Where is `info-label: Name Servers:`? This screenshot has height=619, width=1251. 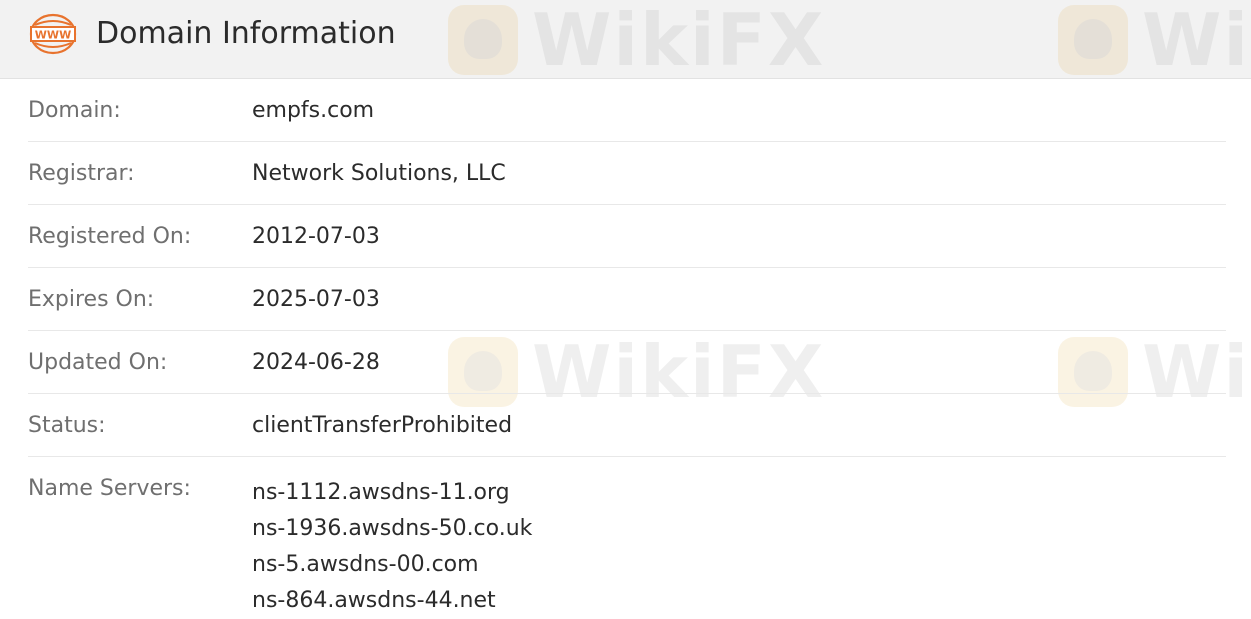 info-label: Name Servers: is located at coordinates (109, 488).